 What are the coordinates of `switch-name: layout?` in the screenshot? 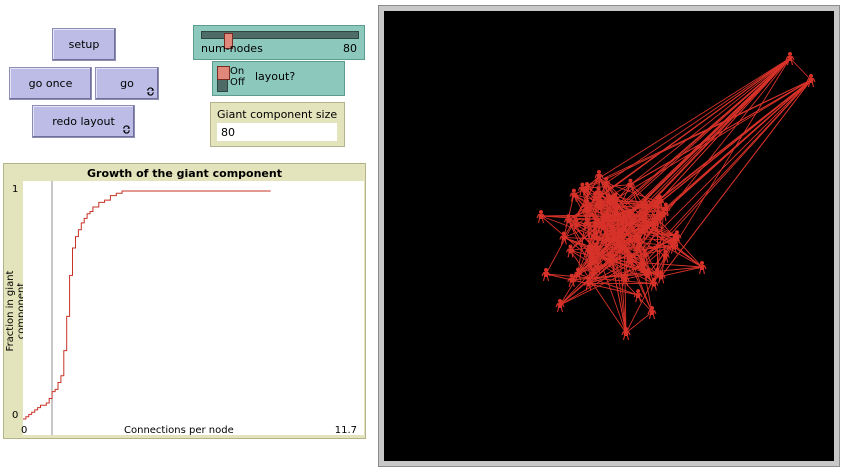 It's located at (275, 76).